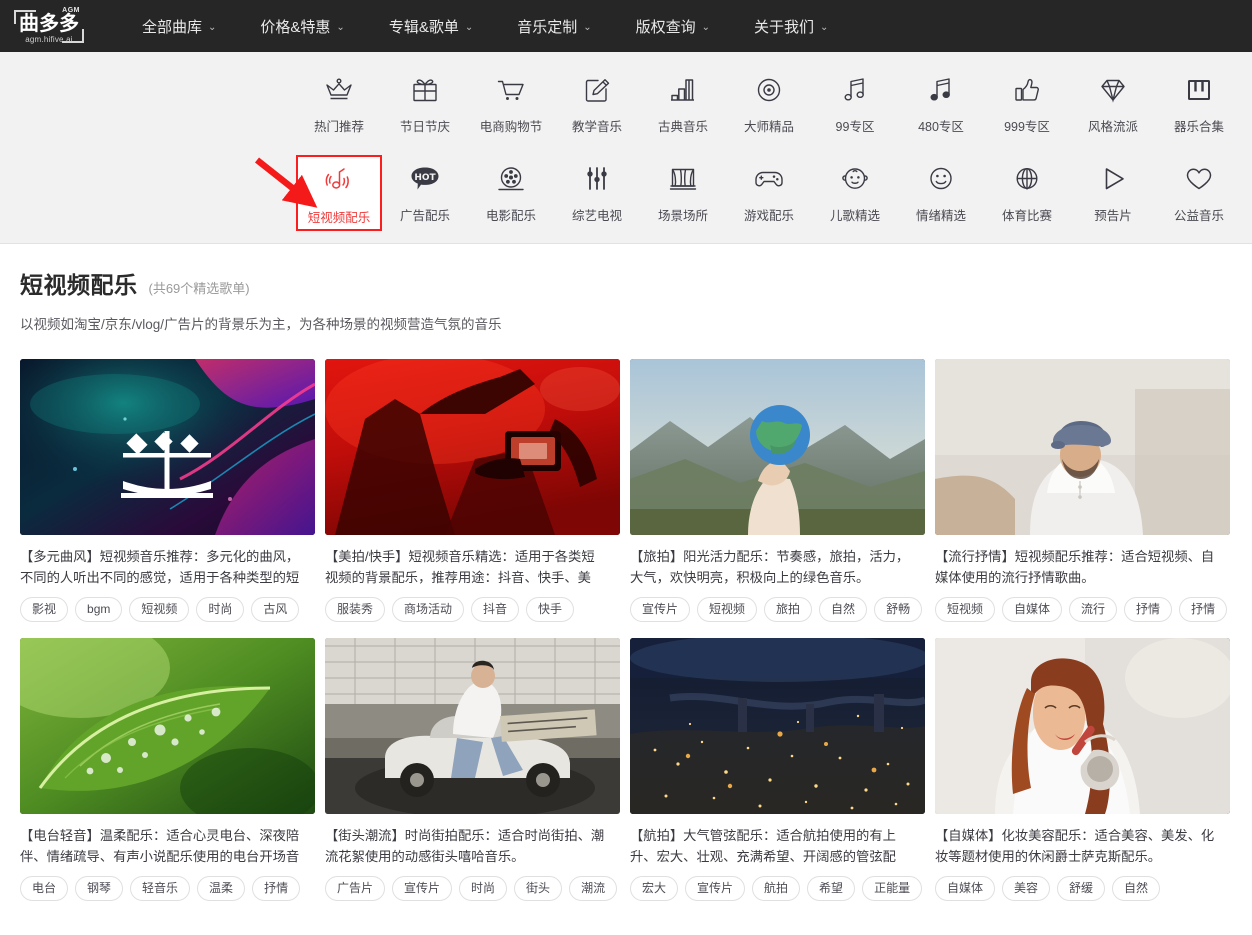  I want to click on category-master-selection: 大师精品, so click(769, 104).